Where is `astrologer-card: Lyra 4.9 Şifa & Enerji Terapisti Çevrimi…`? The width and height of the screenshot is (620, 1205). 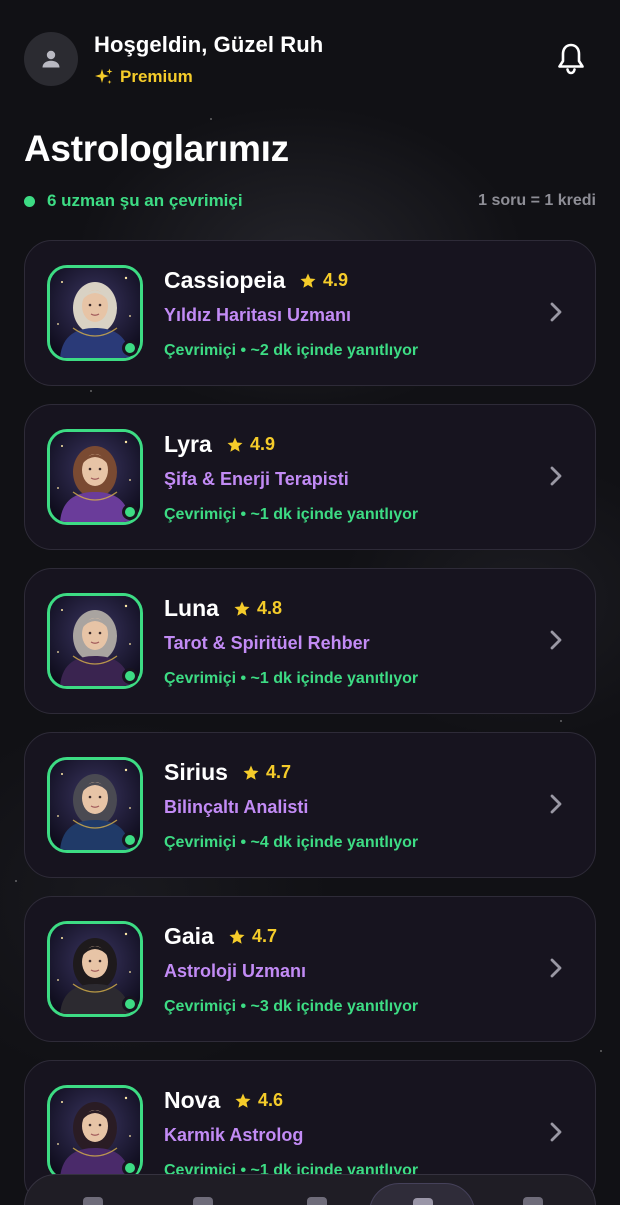 astrologer-card: Lyra 4.9 Şifa & Enerji Terapisti Çevrimi… is located at coordinates (310, 477).